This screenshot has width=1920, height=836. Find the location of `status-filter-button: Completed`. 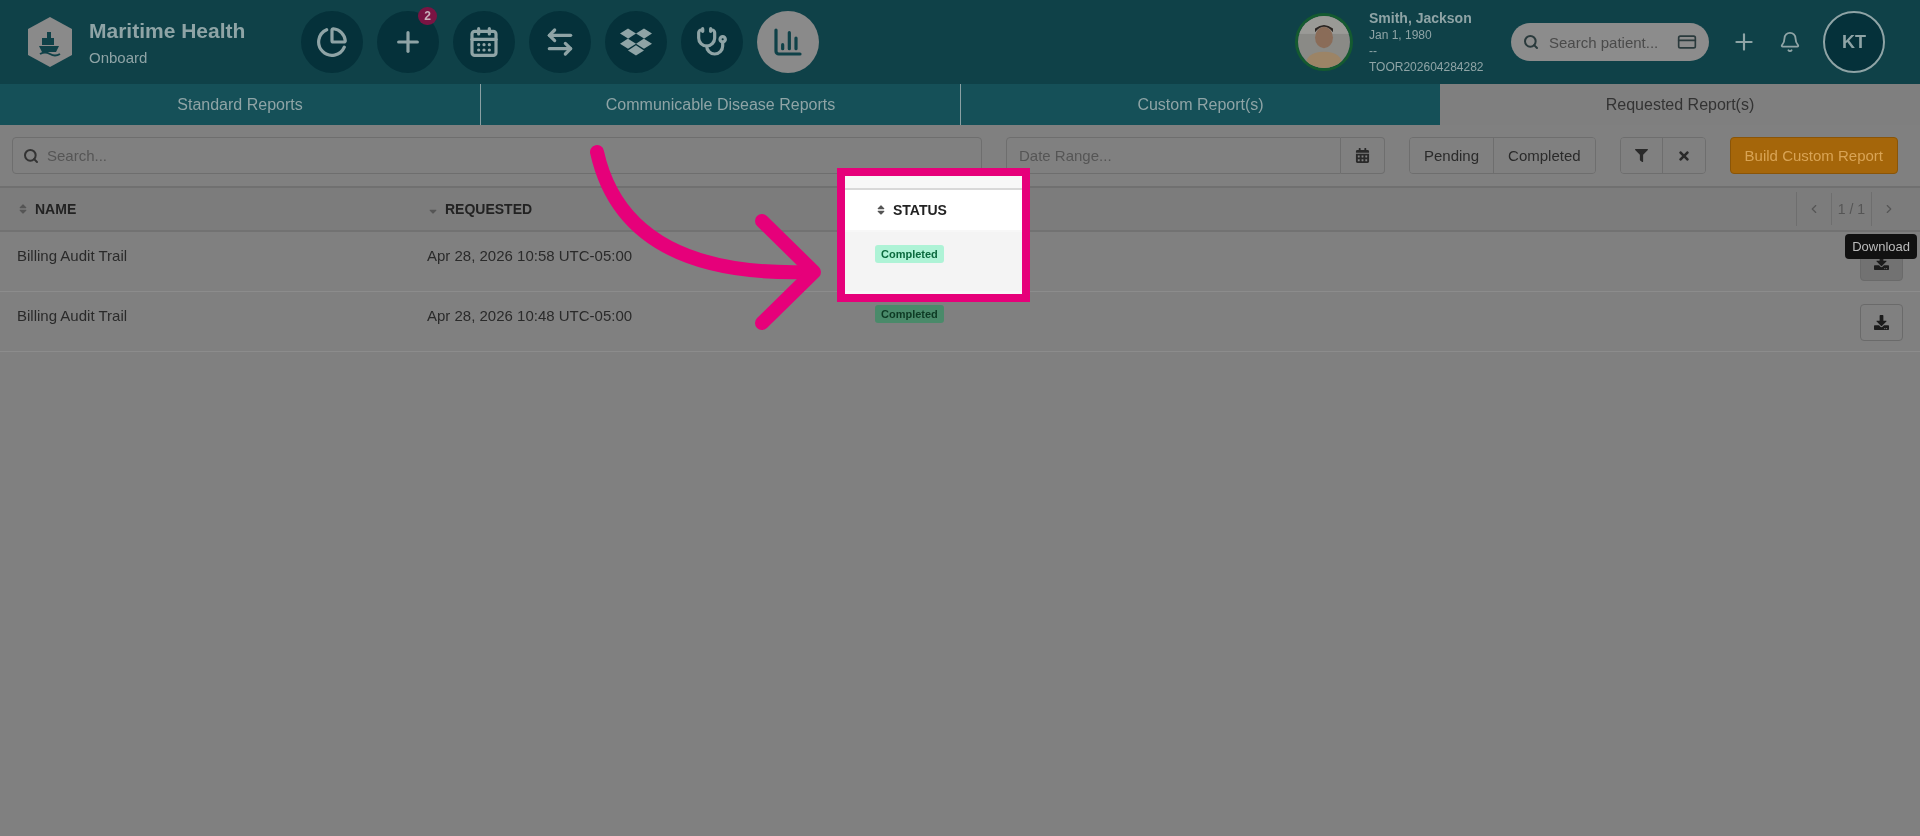

status-filter-button: Completed is located at coordinates (1544, 155).